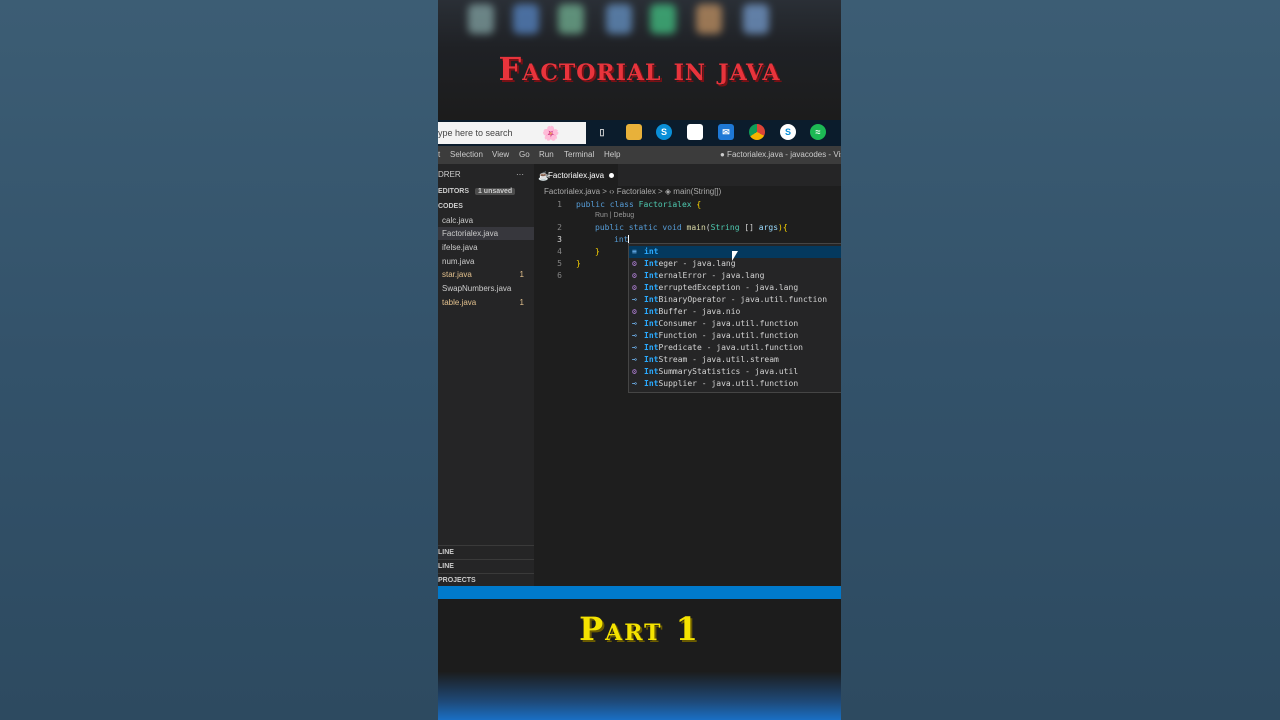  Describe the element at coordinates (788, 132) in the screenshot. I see `skype-business-icon: S` at that location.